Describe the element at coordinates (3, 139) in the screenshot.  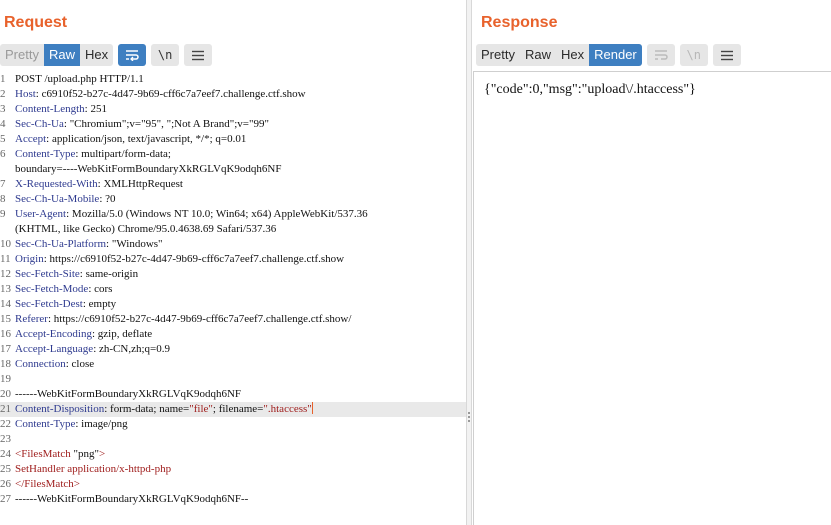
I see `line-number: 5` at that location.